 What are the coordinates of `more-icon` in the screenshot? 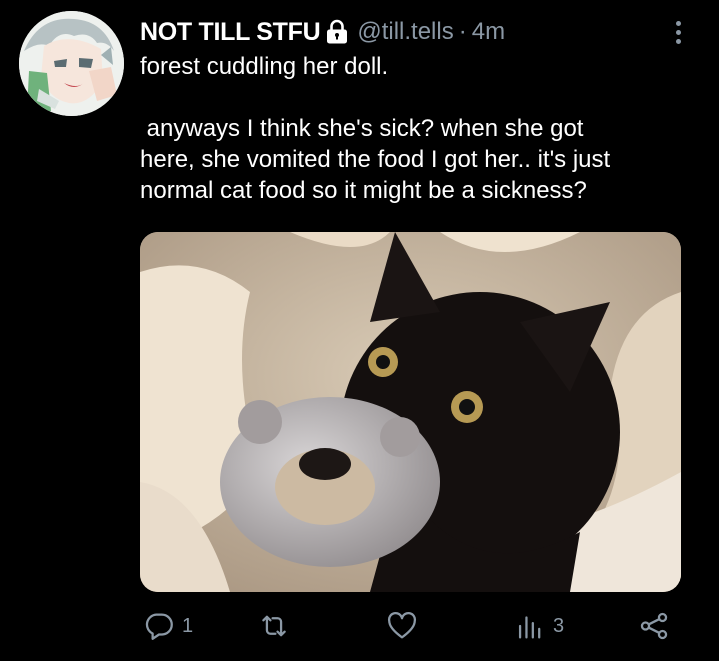 It's located at (678, 32).